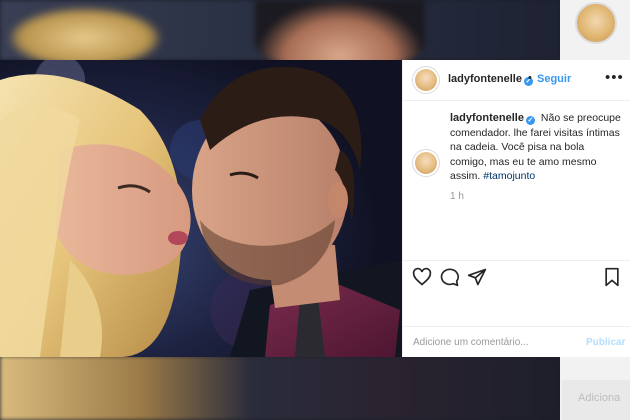  I want to click on follow-button: Seguir, so click(554, 79).